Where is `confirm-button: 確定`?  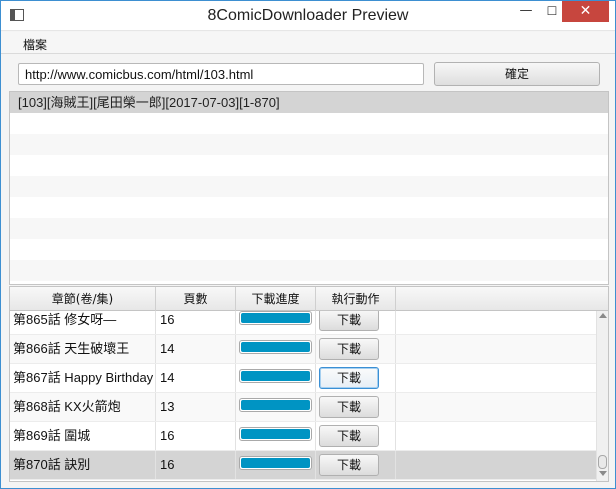 confirm-button: 確定 is located at coordinates (517, 74).